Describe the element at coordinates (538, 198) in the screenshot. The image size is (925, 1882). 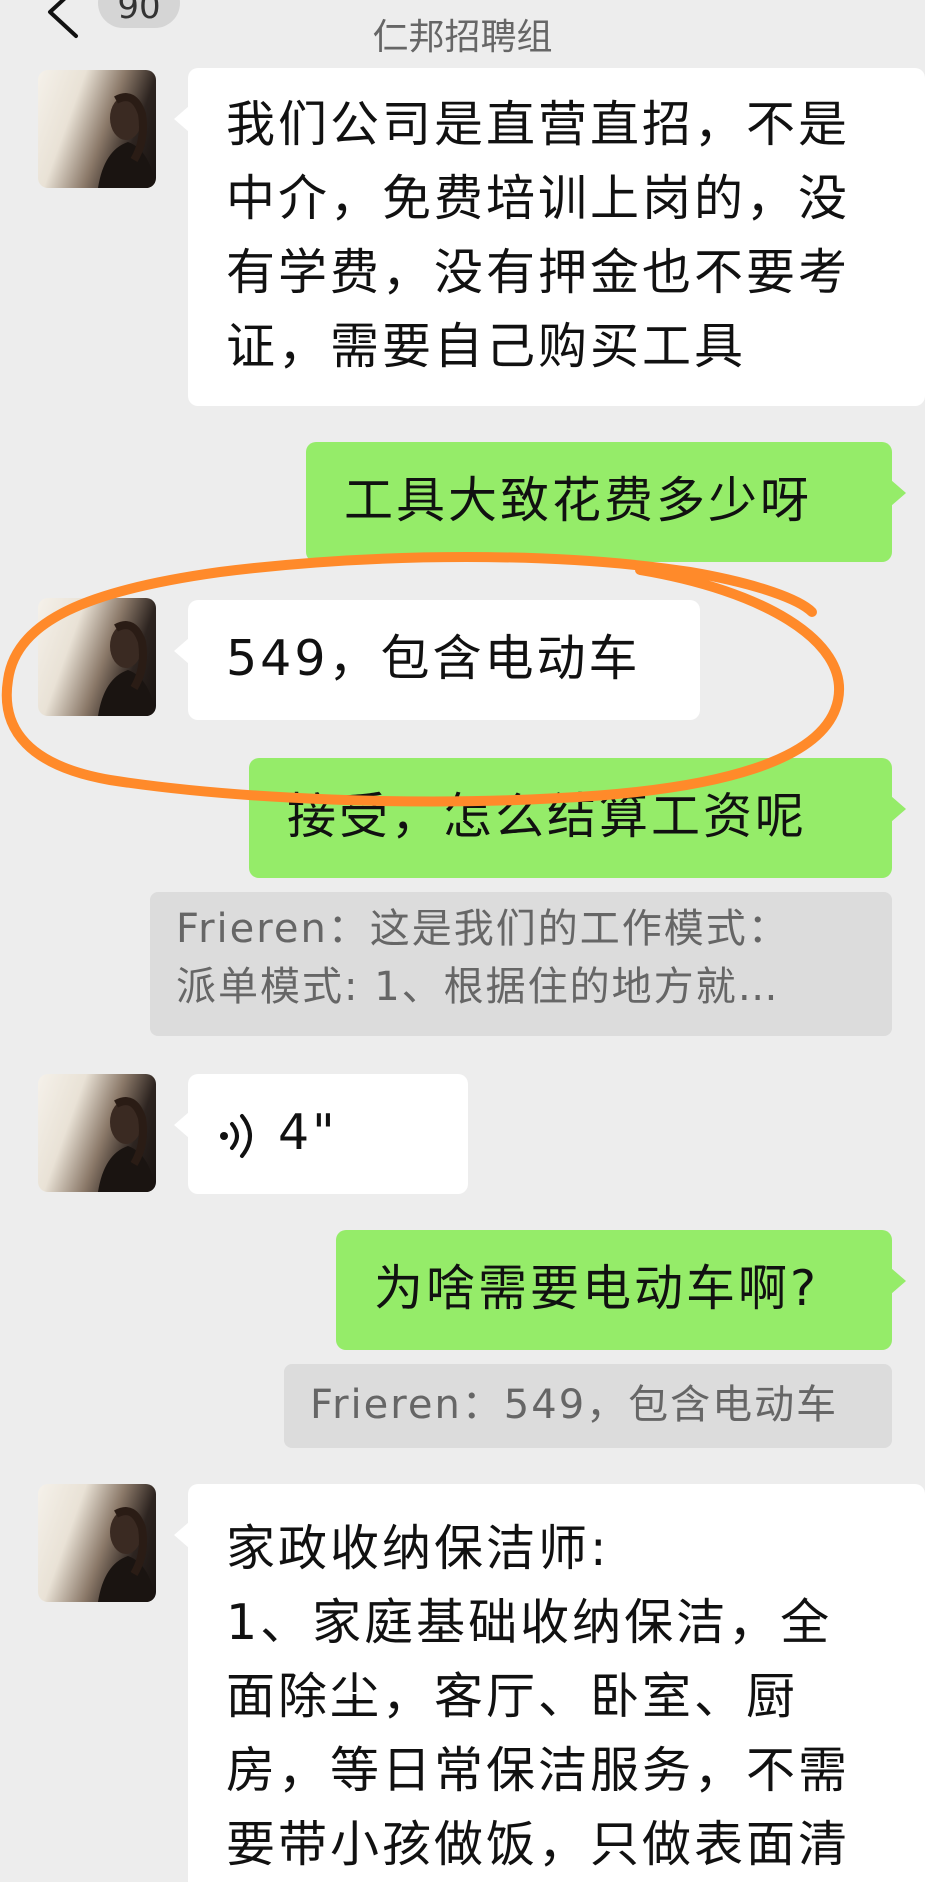
I see `message-line: 中介，免费培训上岗的，没` at that location.